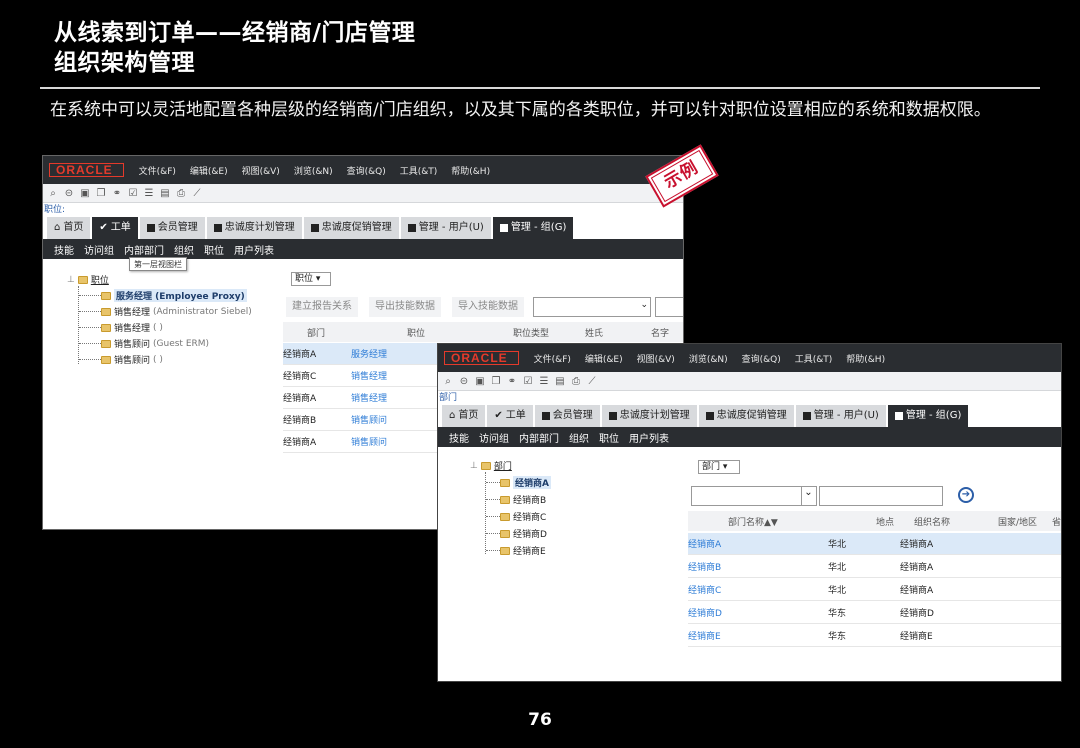  Describe the element at coordinates (874, 544) in the screenshot. I see `table-row: 经销商A 华北 经销商A` at that location.